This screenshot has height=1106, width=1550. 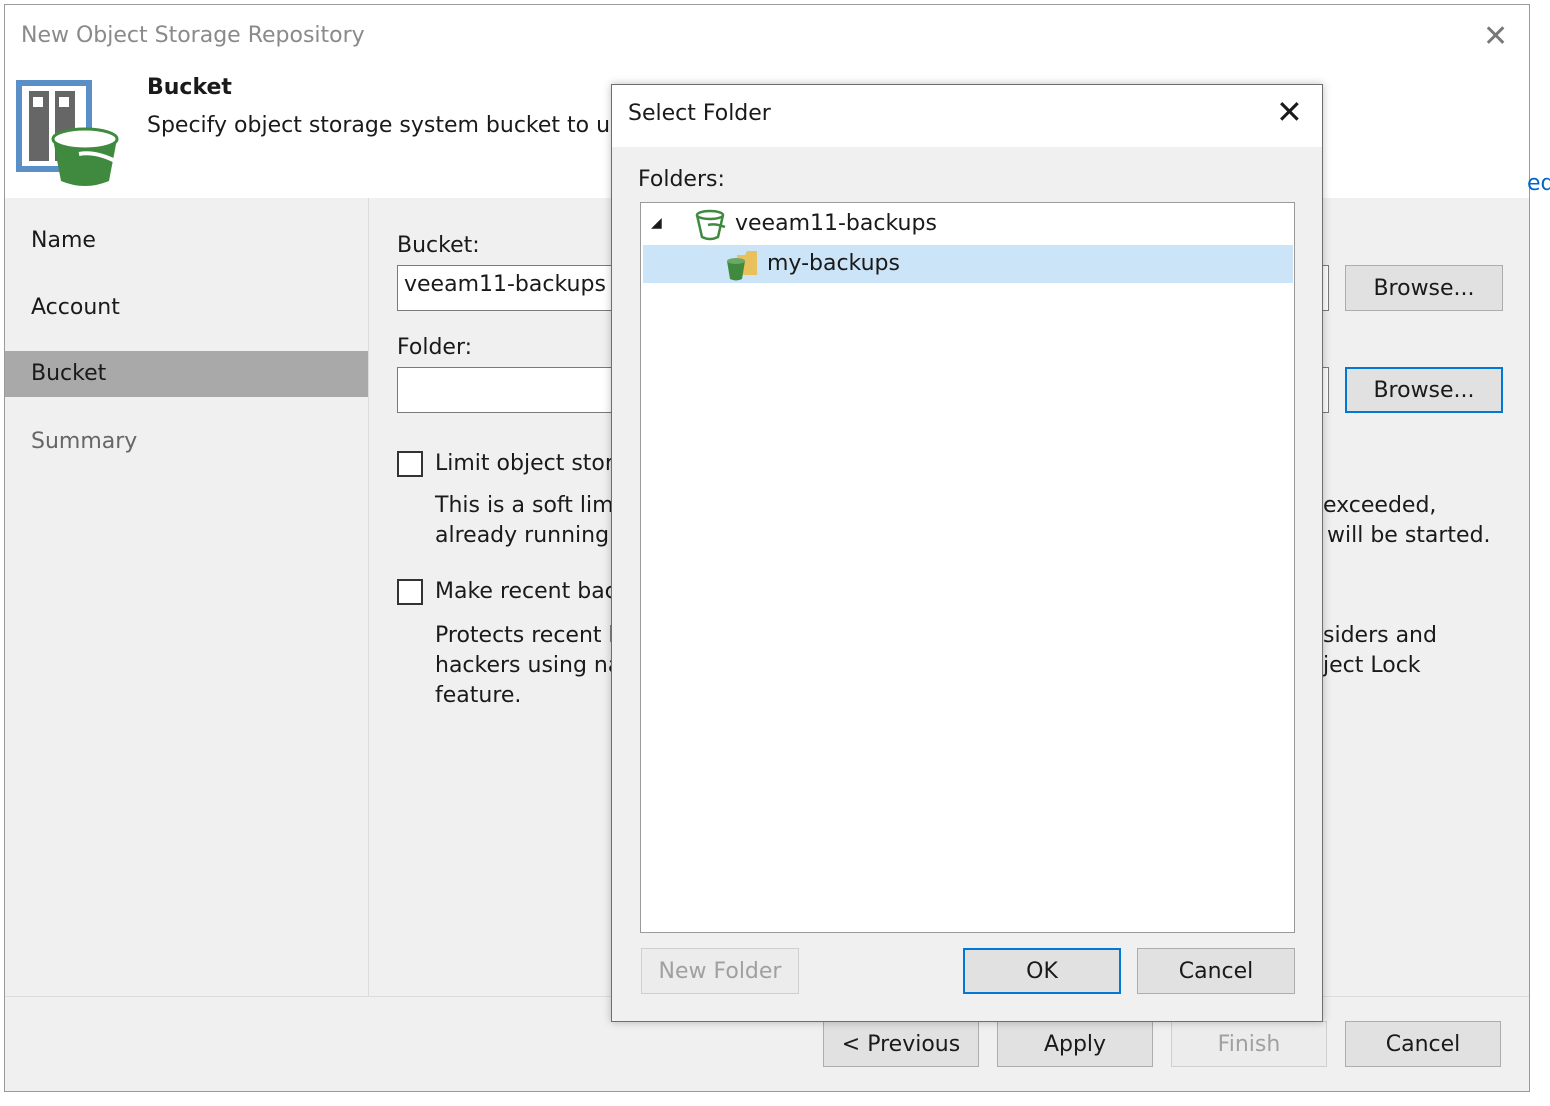 I want to click on bucket-icon, so click(x=710, y=225).